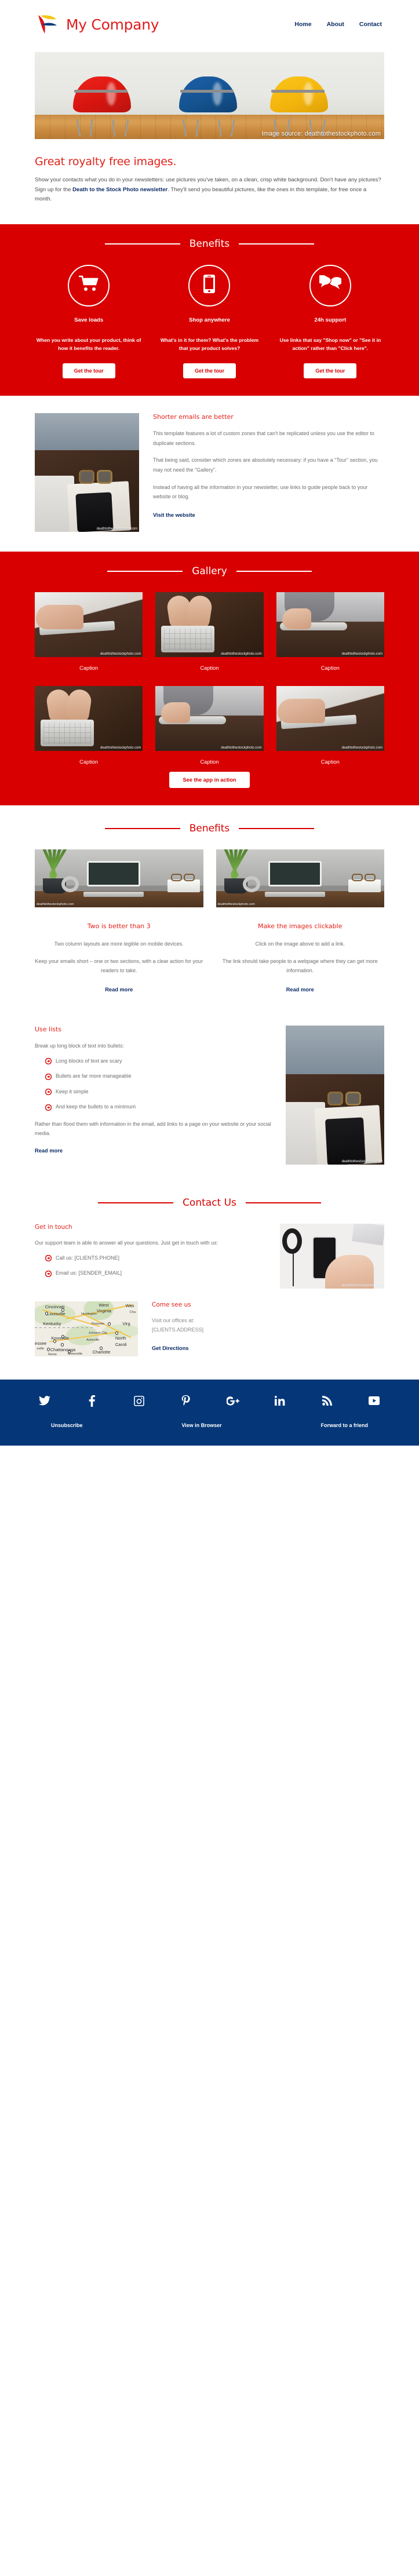  Describe the element at coordinates (93, 1340) in the screenshot. I see `map-label: Asheville` at that location.